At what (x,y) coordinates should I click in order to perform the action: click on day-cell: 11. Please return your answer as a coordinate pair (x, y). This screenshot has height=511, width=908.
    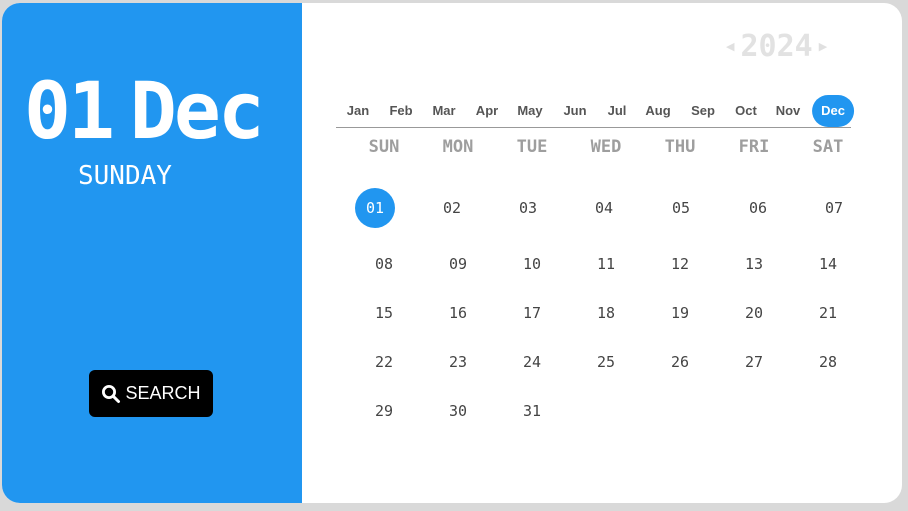
    Looking at the image, I should click on (606, 264).